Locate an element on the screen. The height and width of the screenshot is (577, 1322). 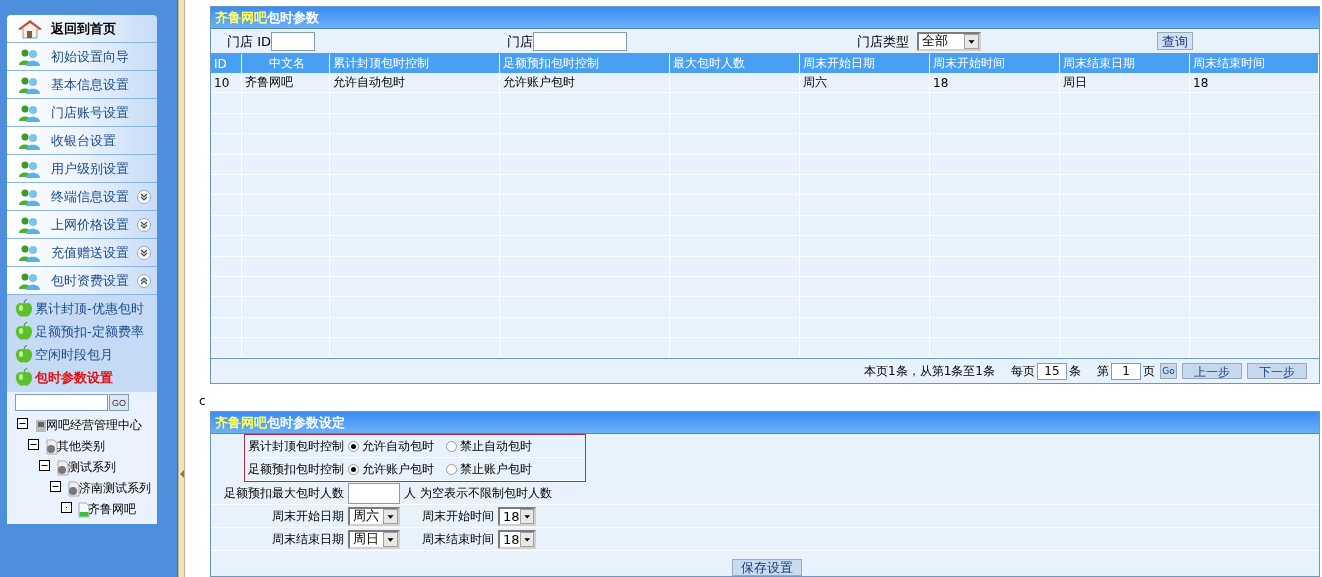
page-summary: 本页1条，从第1条至1条 is located at coordinates (929, 371).